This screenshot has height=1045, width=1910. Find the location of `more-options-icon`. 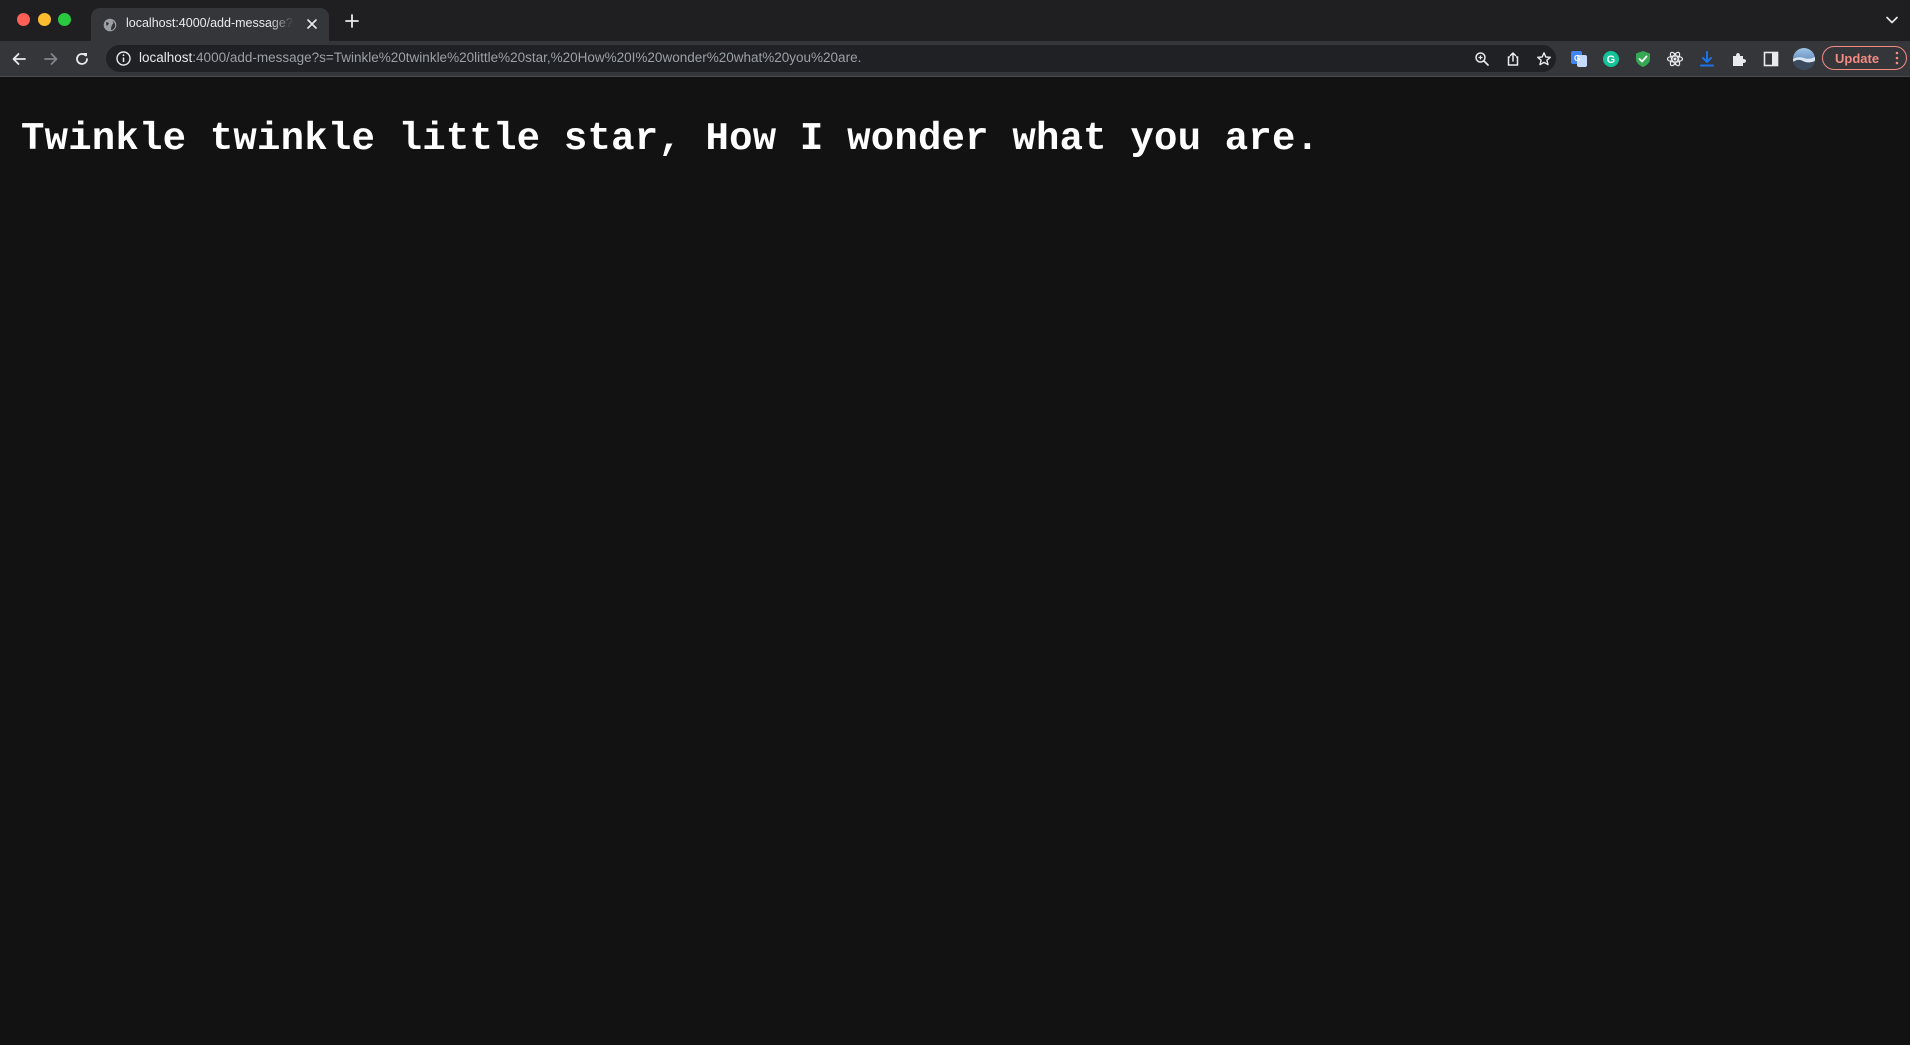

more-options-icon is located at coordinates (1897, 58).